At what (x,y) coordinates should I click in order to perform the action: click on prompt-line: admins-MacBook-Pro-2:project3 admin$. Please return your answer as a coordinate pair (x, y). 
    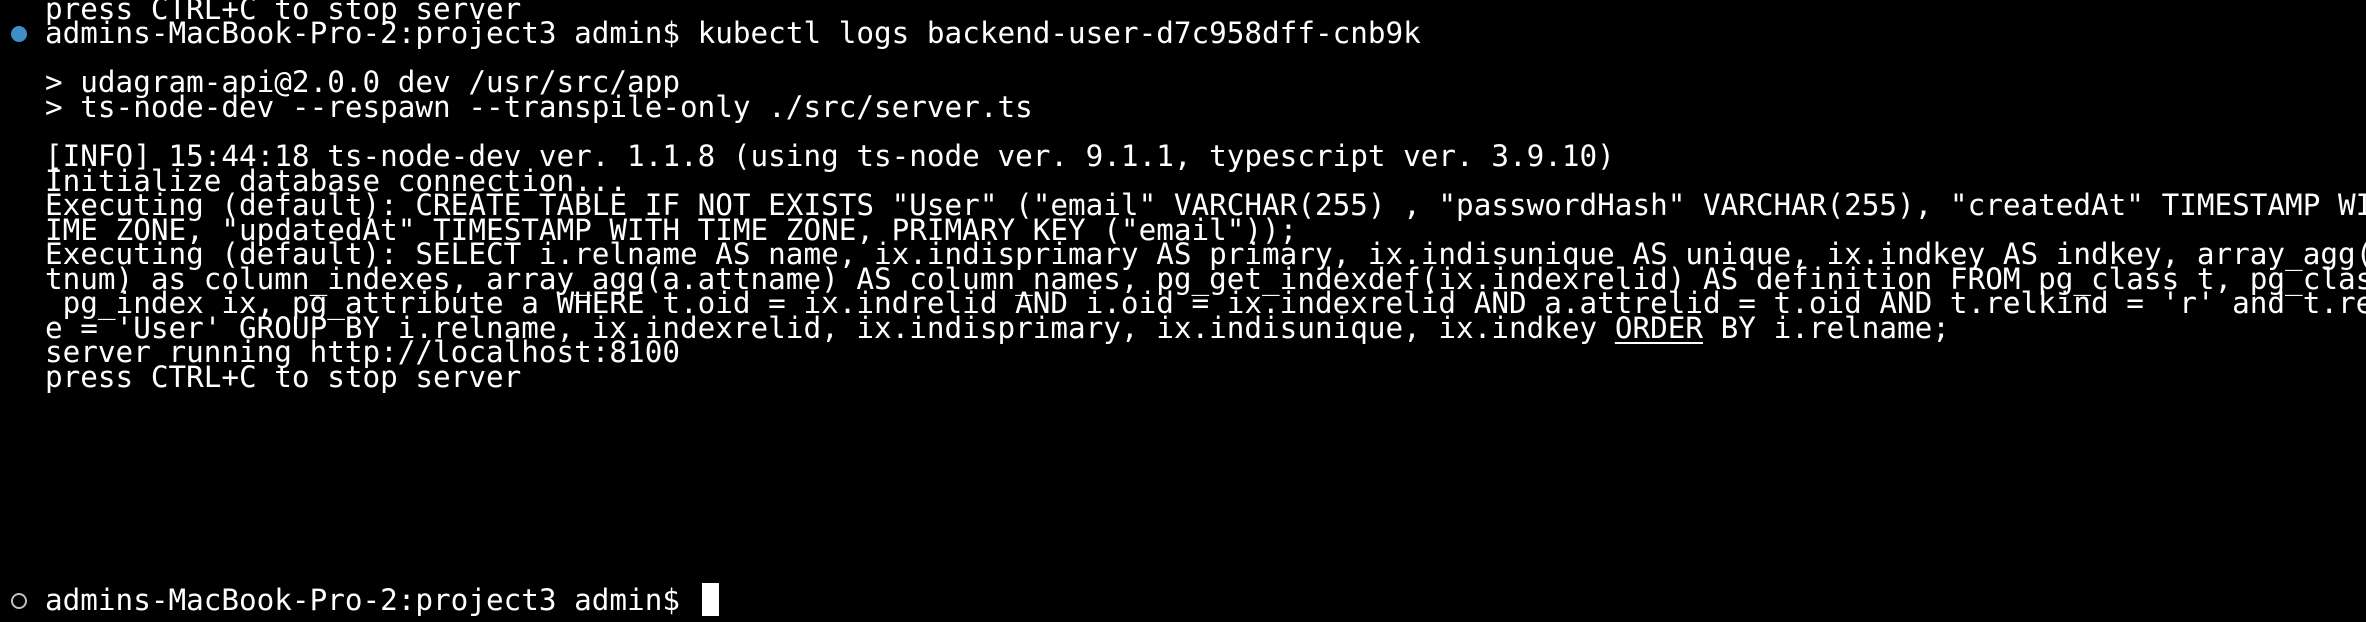
    Looking at the image, I should click on (382, 600).